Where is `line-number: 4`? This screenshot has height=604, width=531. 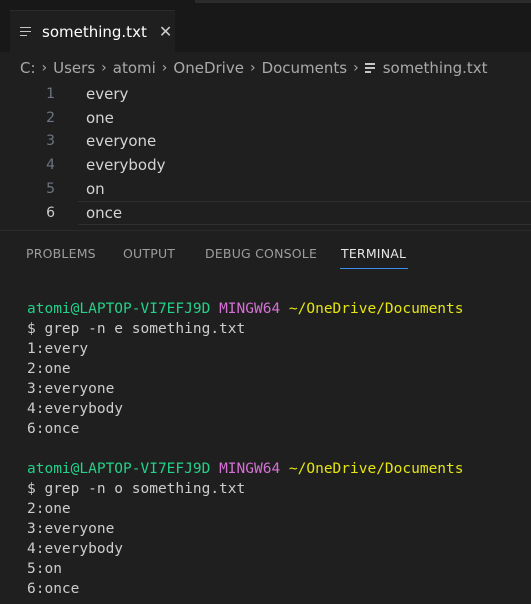
line-number: 4 is located at coordinates (50, 164).